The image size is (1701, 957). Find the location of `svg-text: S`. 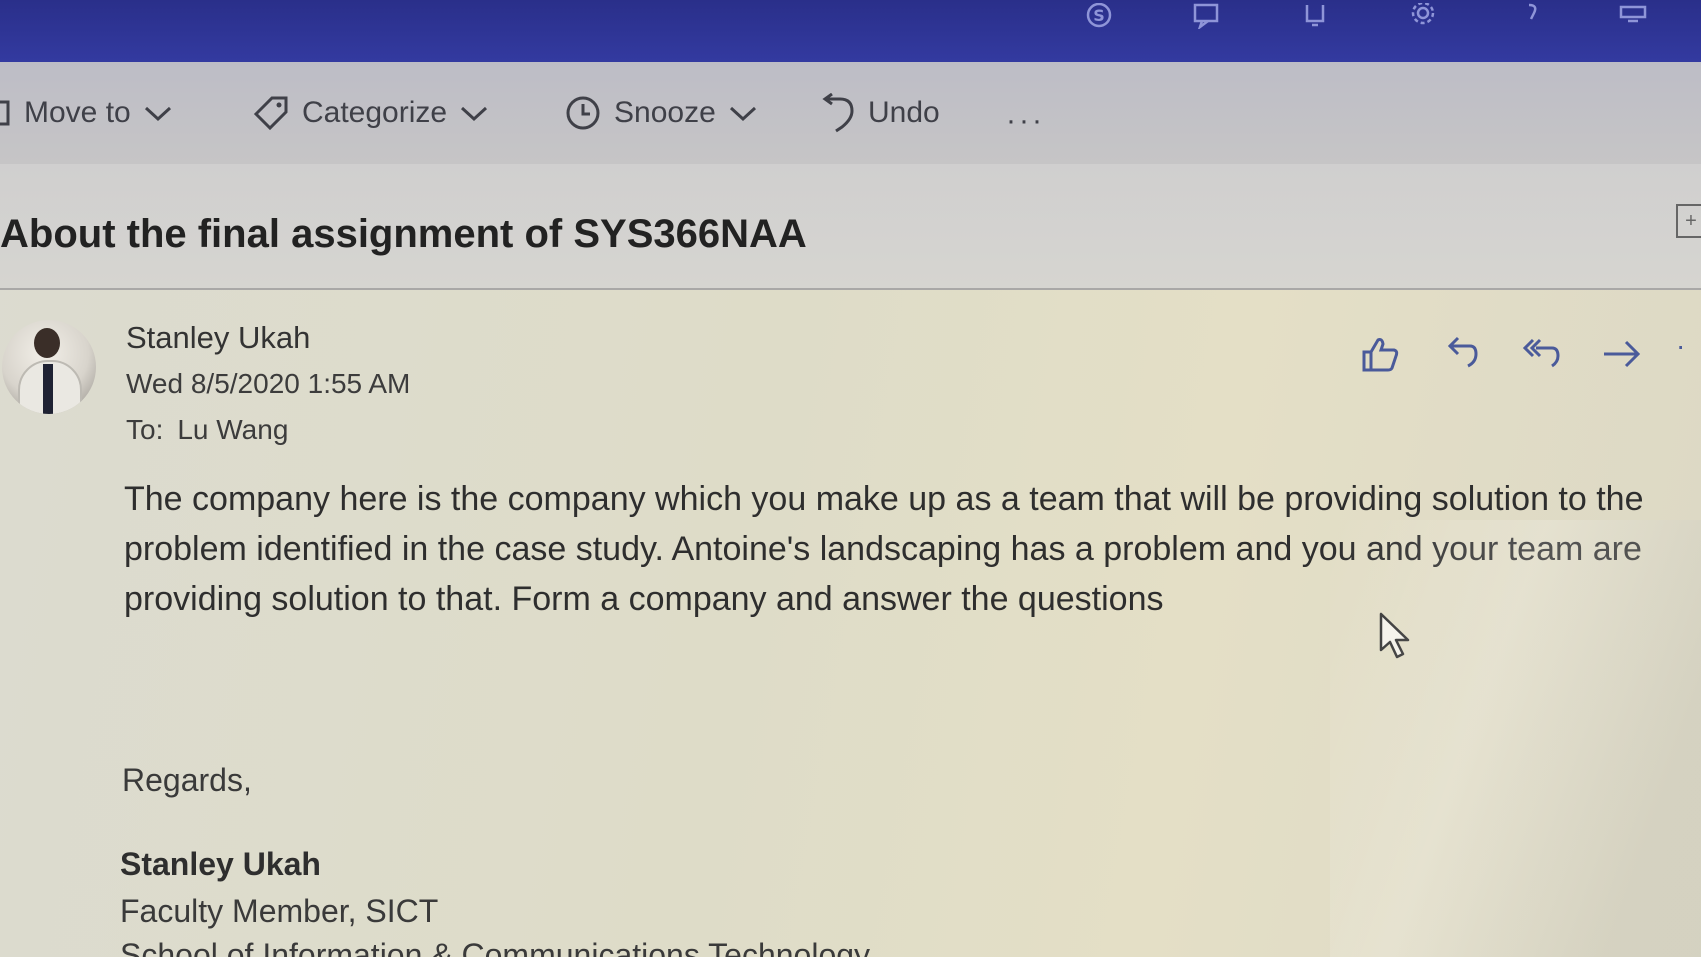

svg-text: S is located at coordinates (1099, 15).